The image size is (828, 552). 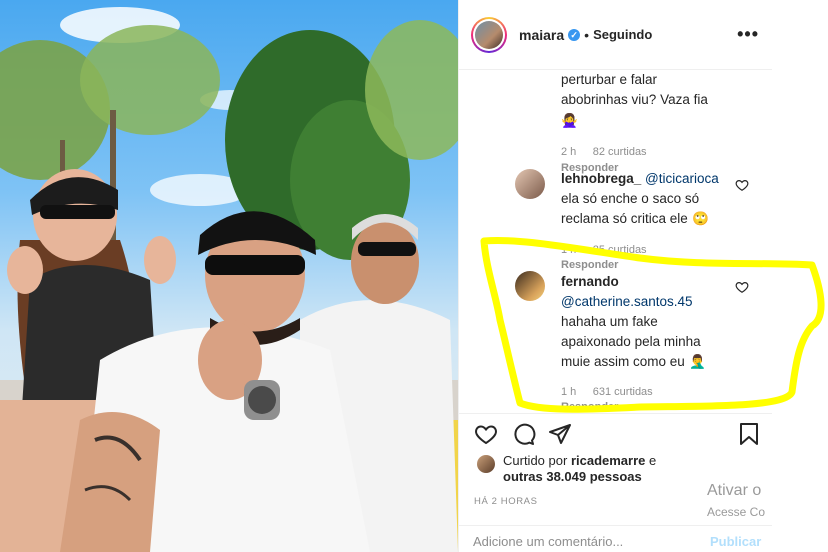 I want to click on avatar-image, so click(x=489, y=34).